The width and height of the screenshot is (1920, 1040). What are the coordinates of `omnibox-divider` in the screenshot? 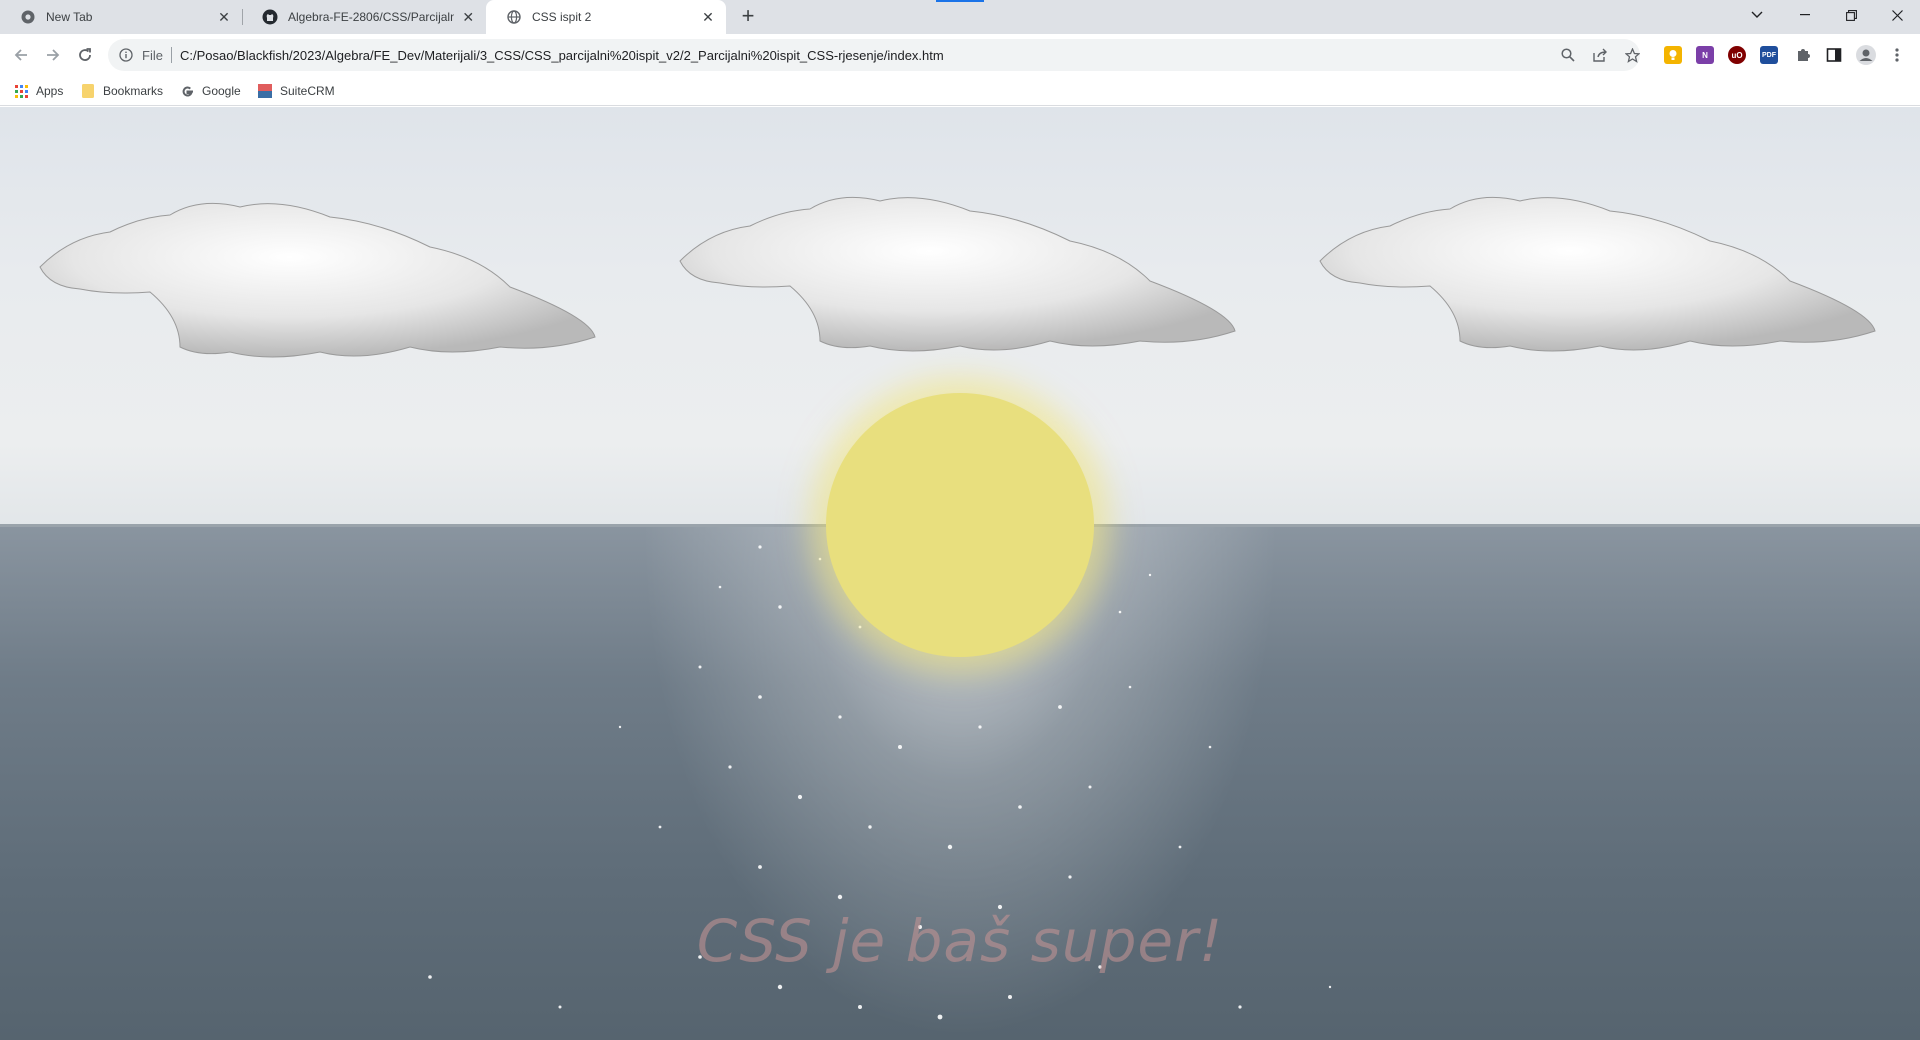 It's located at (171, 55).